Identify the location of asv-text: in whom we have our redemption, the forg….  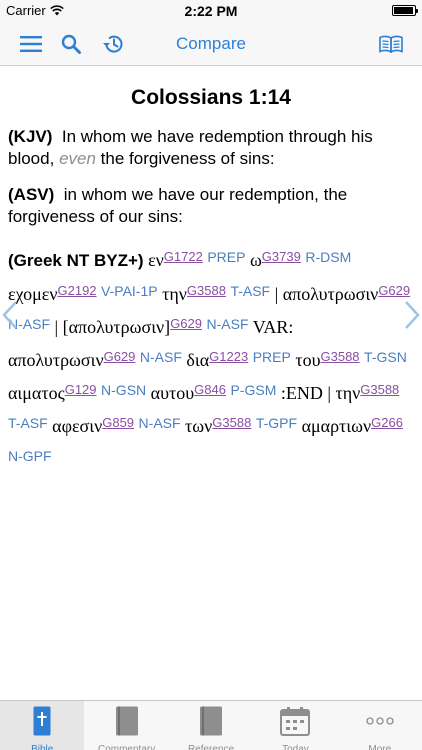
(178, 205).